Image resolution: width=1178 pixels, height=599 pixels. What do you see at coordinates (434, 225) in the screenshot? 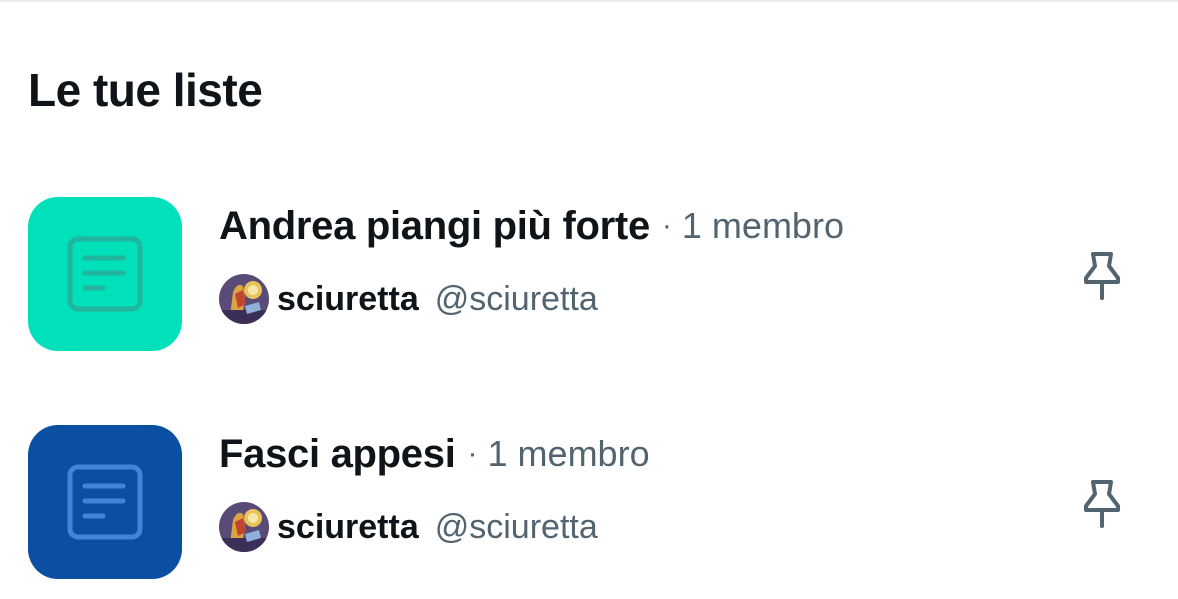
I see `list-name: Andrea piangi più forte` at bounding box center [434, 225].